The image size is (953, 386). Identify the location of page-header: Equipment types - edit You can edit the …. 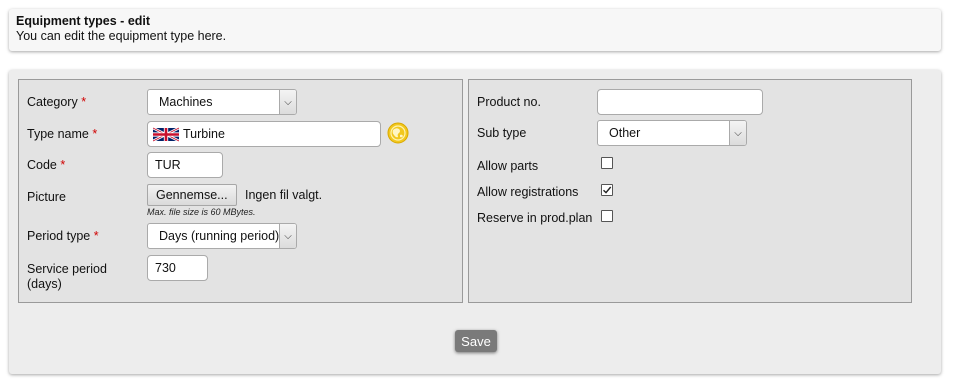
(475, 30).